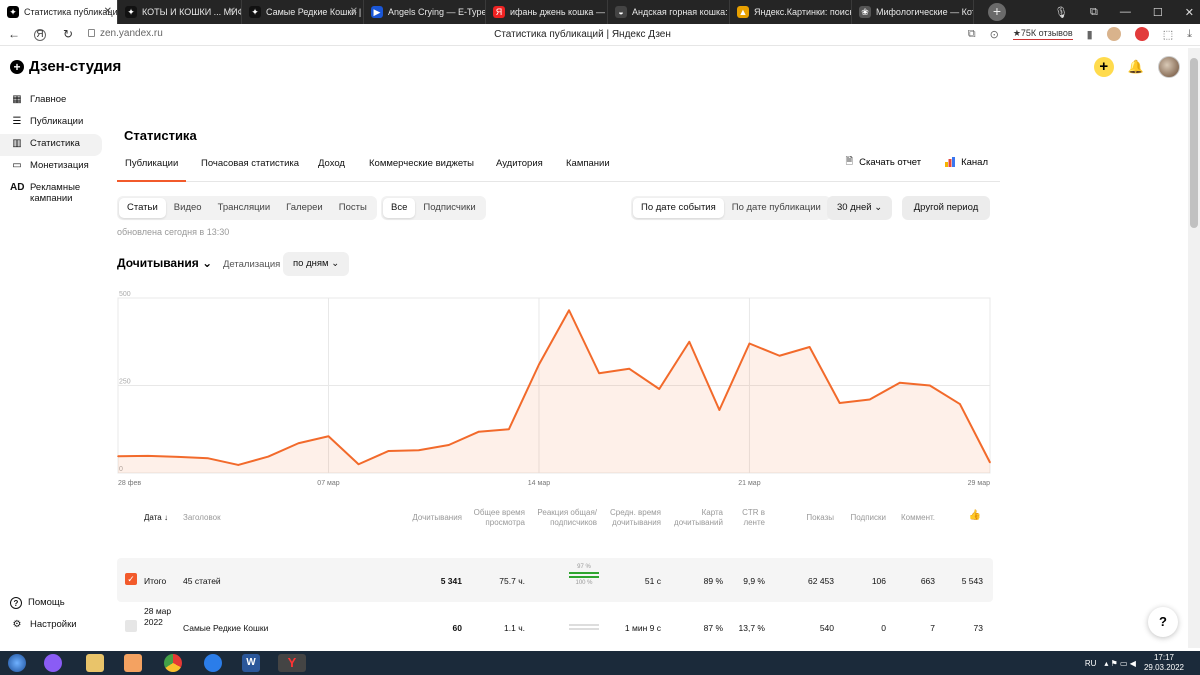  I want to click on sidebar-item-label: Настройки, so click(53, 624).